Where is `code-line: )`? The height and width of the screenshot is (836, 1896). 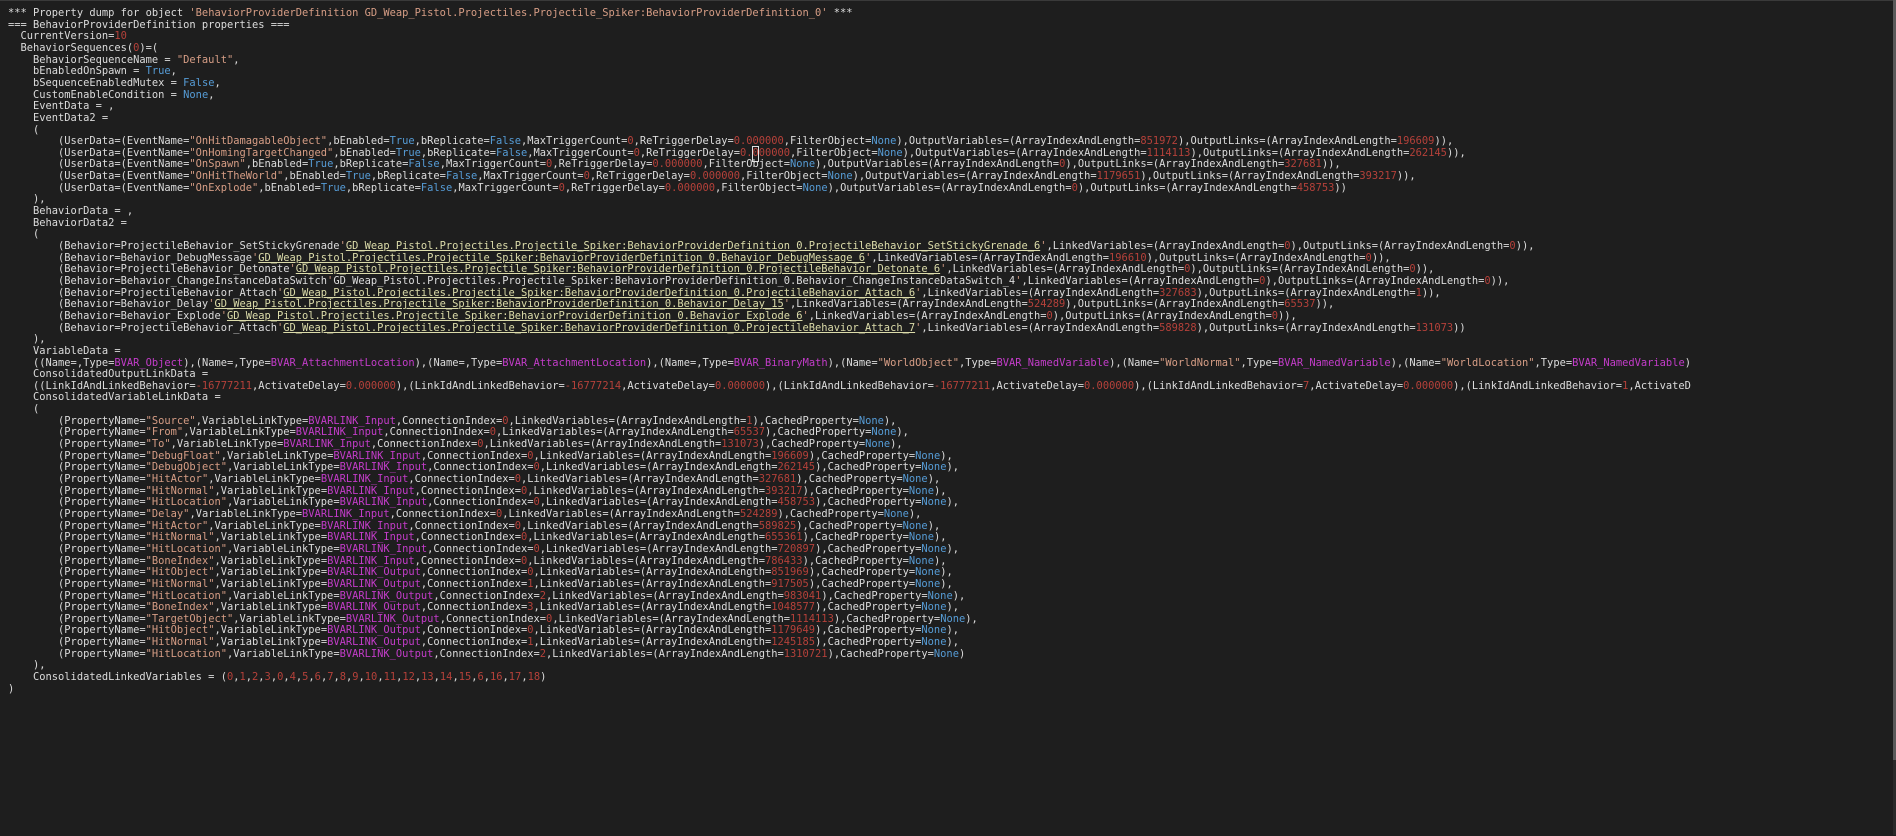 code-line: ) is located at coordinates (950, 689).